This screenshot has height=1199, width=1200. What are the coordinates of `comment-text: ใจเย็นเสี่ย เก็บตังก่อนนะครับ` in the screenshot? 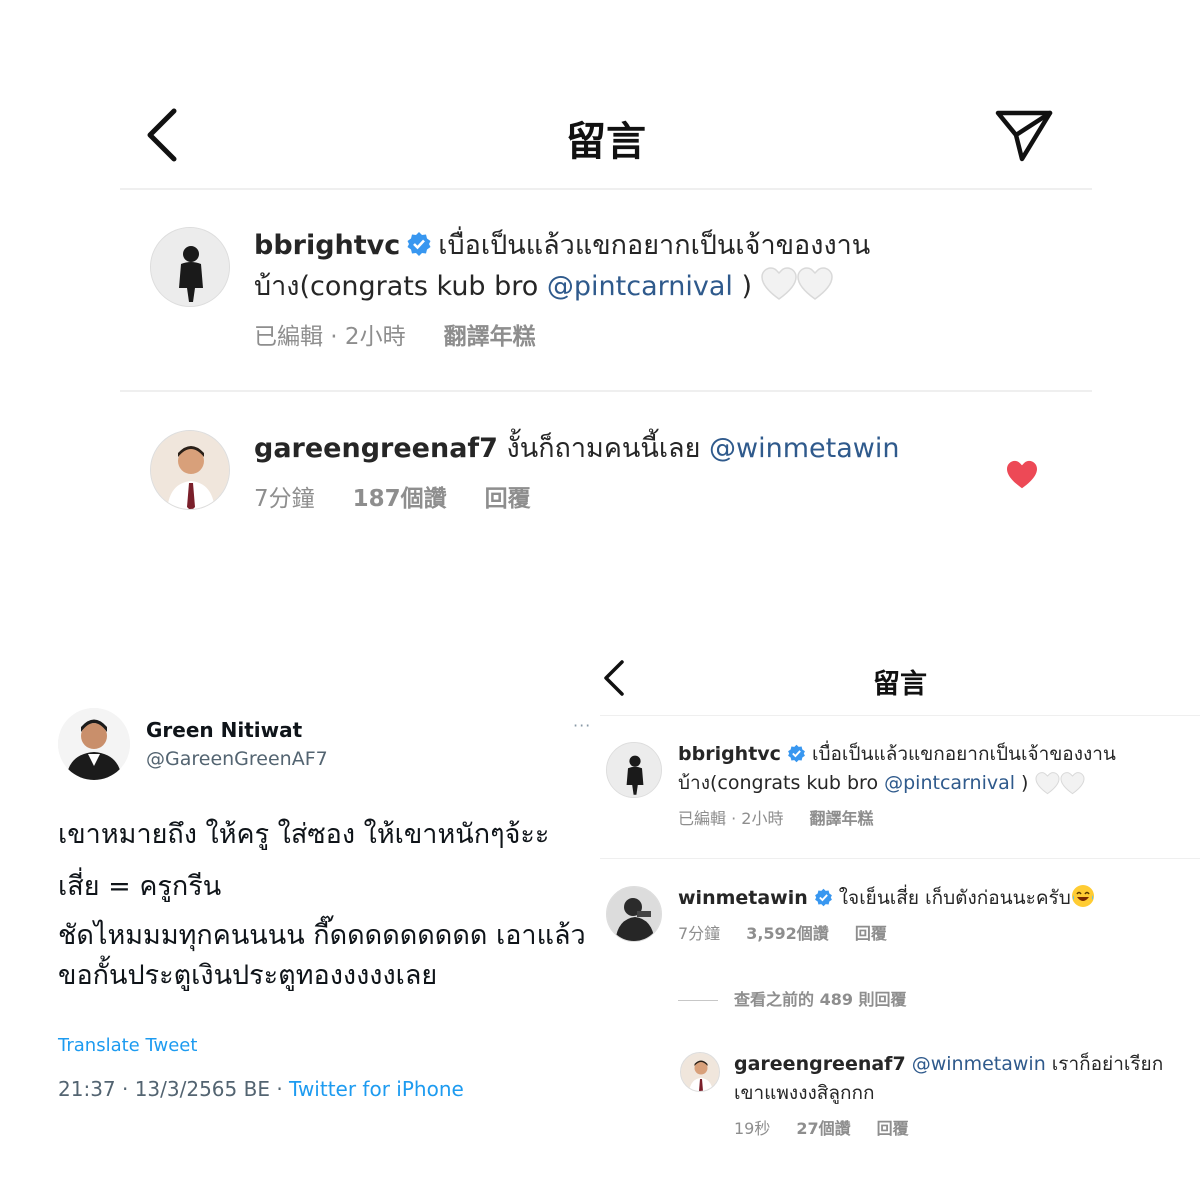 It's located at (954, 898).